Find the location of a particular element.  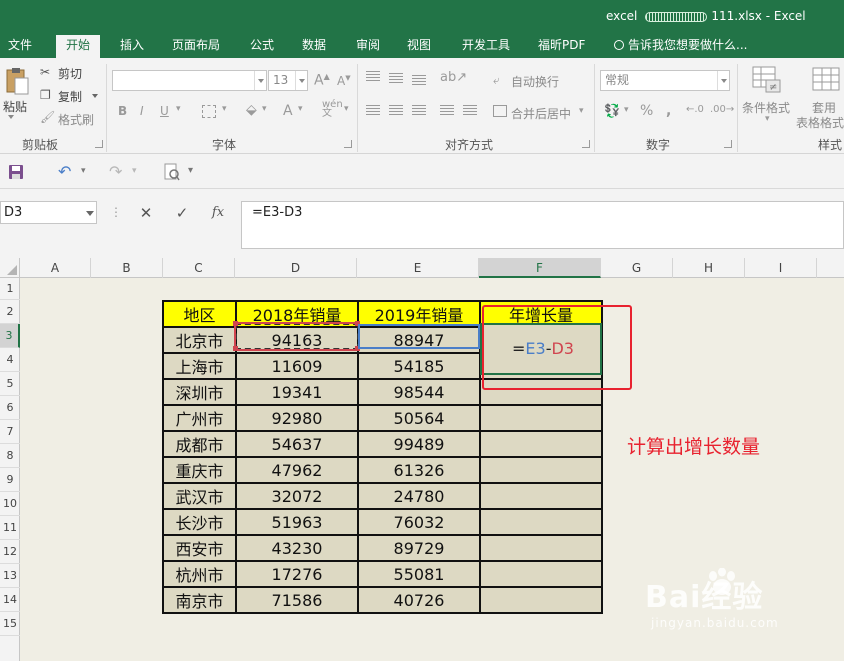

table-cell: 南京市 is located at coordinates (199, 600).